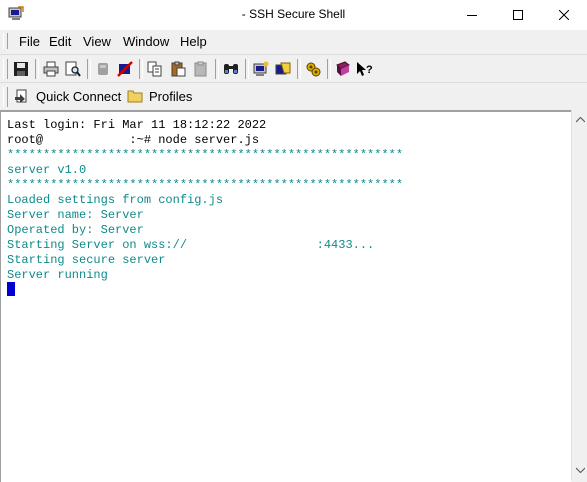 This screenshot has width=587, height=482. I want to click on copy-icon, so click(154, 69).